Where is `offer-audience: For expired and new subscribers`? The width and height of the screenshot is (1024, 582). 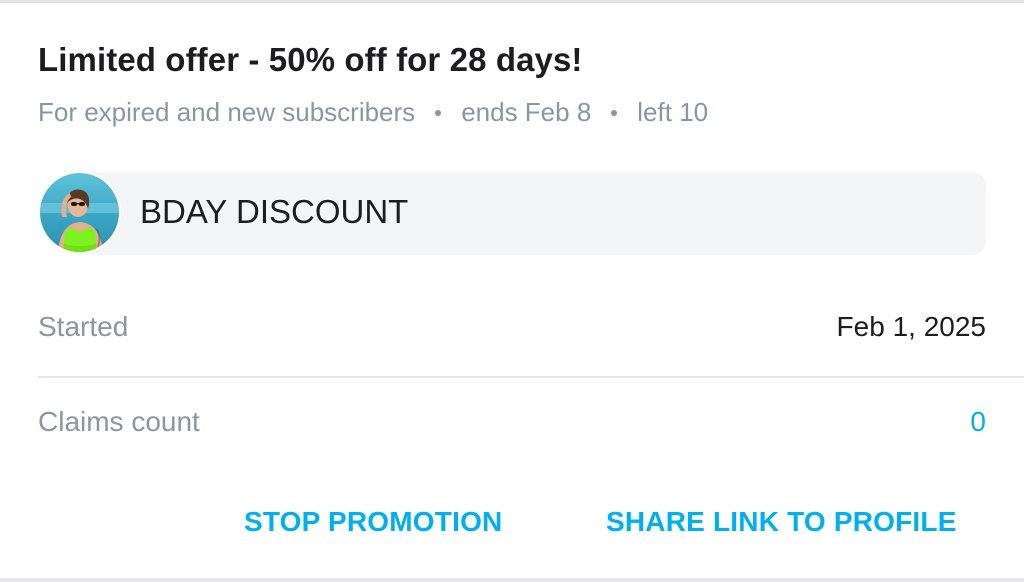 offer-audience: For expired and new subscribers is located at coordinates (227, 112).